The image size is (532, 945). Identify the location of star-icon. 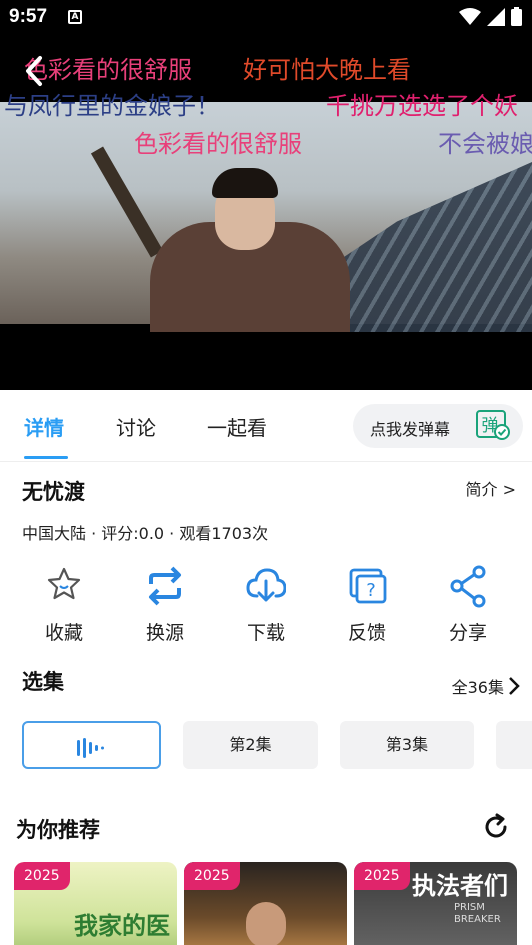
(64, 583).